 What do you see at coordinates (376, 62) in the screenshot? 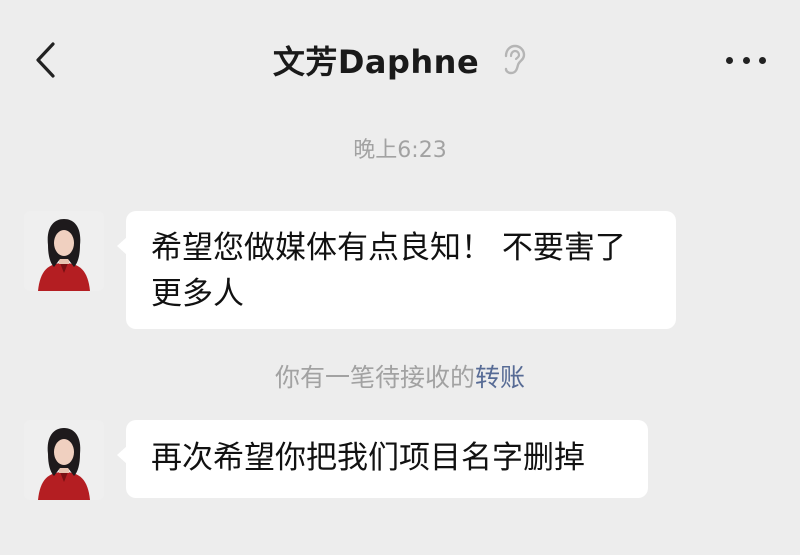
I see `chat-title: 文芳Daphne` at bounding box center [376, 62].